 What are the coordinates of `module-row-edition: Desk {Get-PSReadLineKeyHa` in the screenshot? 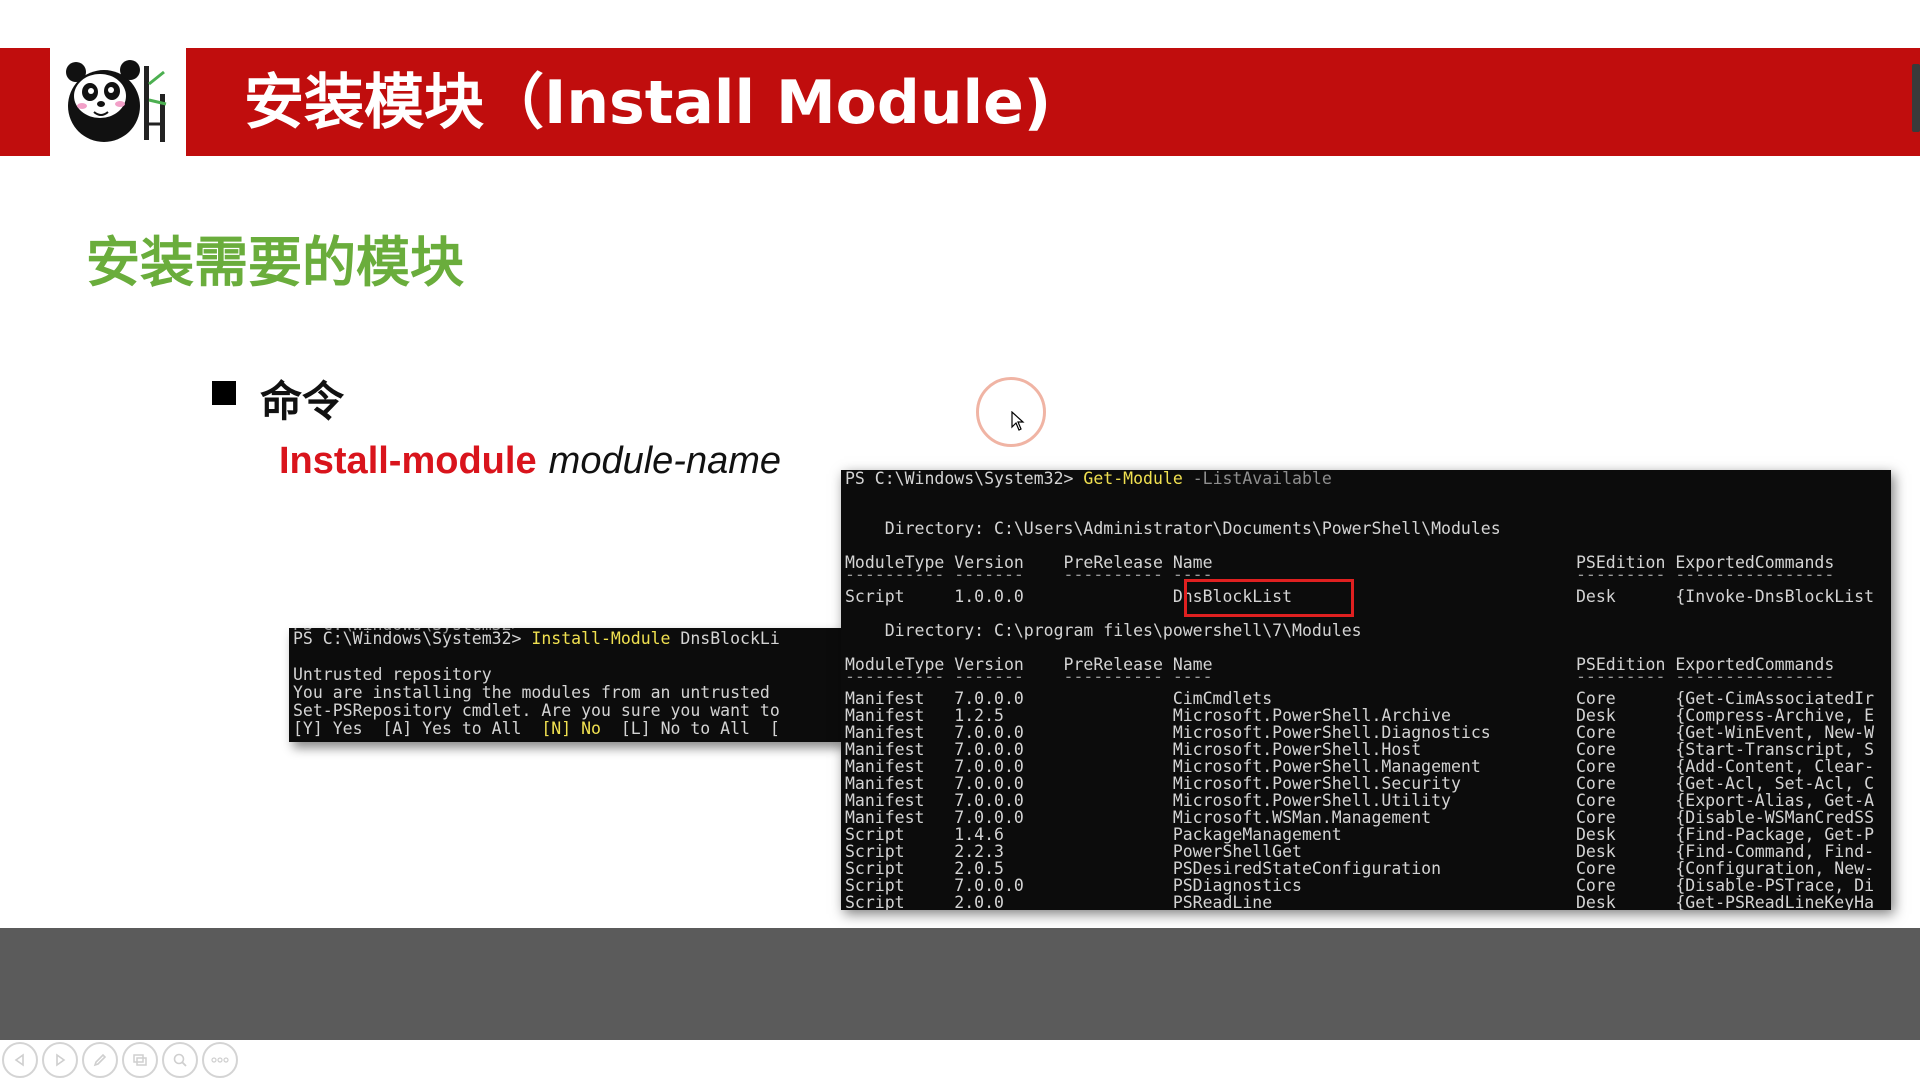 It's located at (1725, 902).